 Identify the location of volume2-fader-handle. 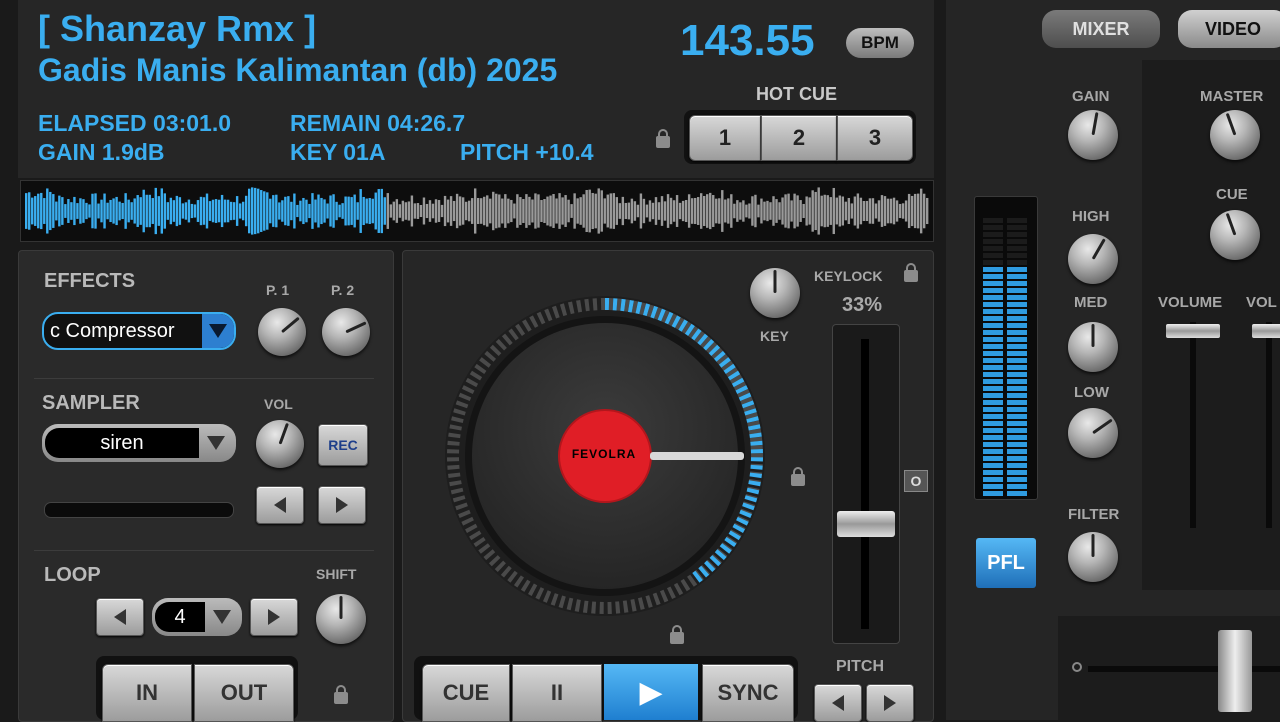
(1266, 331).